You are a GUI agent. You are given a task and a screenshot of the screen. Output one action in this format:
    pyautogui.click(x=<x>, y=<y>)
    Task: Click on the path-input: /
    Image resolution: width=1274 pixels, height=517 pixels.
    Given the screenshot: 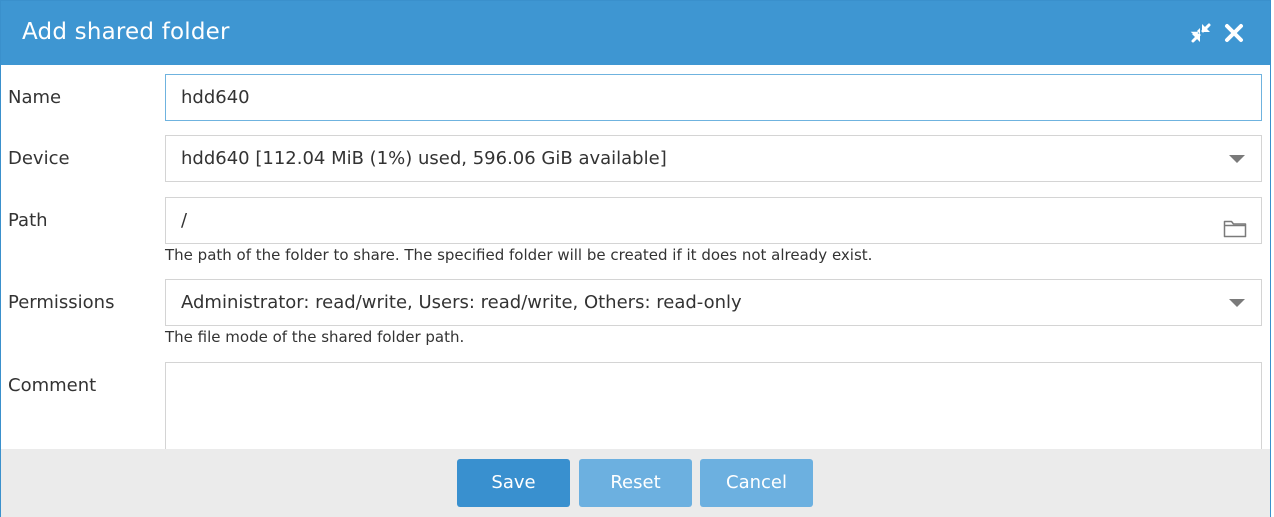 What is the action you would take?
    pyautogui.click(x=713, y=220)
    